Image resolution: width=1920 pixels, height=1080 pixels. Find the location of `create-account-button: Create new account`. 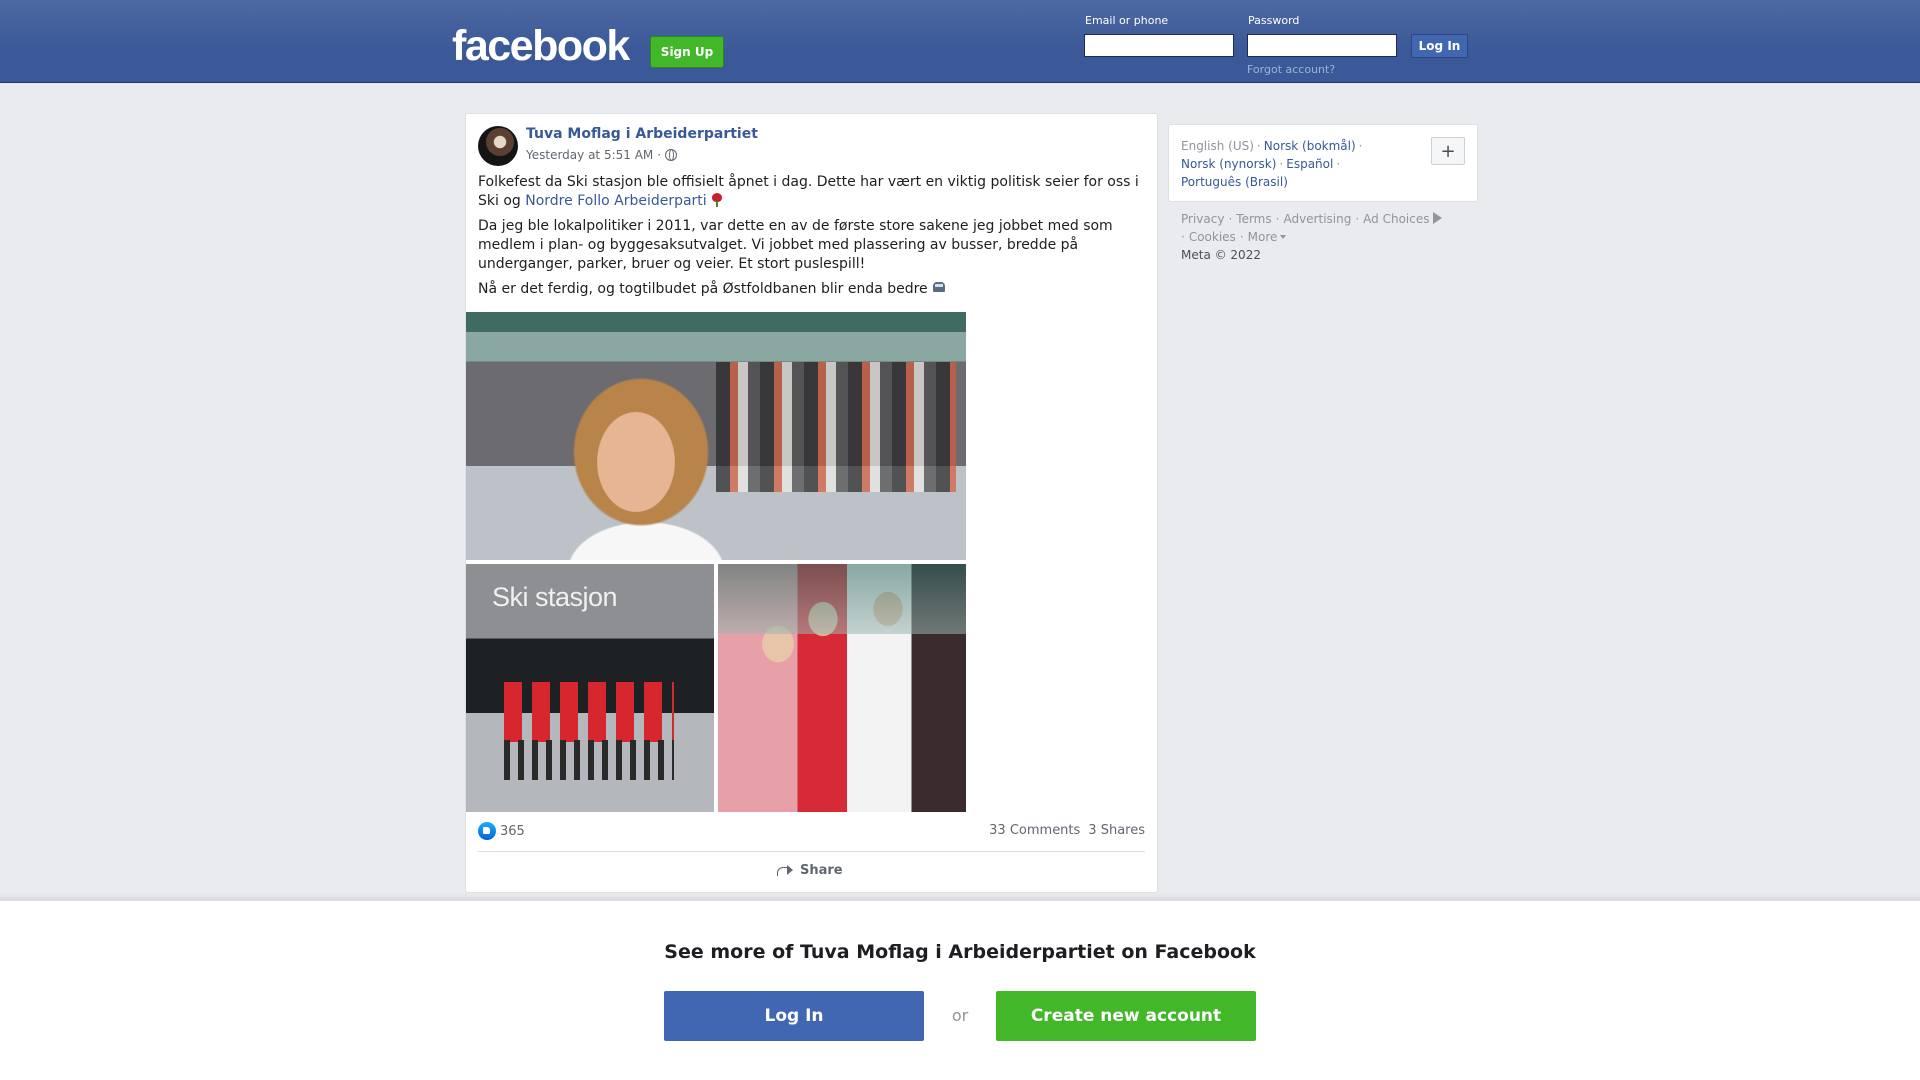

create-account-button: Create new account is located at coordinates (1126, 1016).